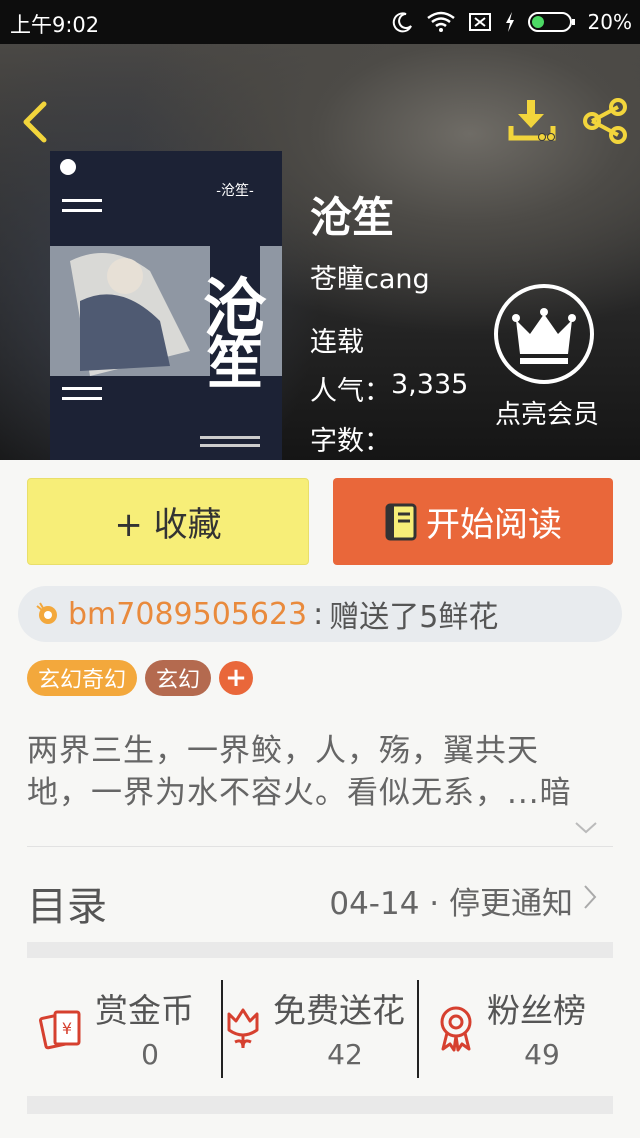  Describe the element at coordinates (320, 22) in the screenshot. I see `status-bar: 上午9:02 20%` at that location.